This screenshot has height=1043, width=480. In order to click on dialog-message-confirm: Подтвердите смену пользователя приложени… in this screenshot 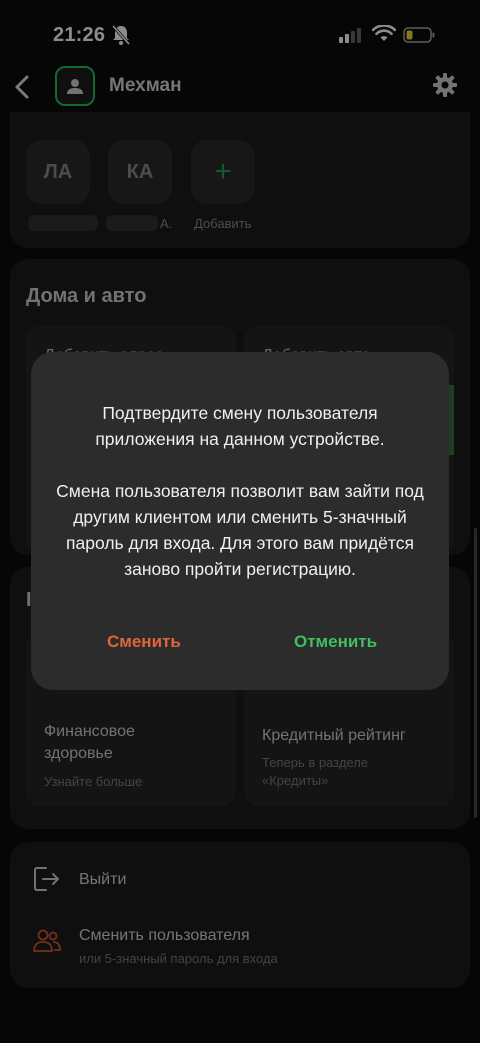, I will do `click(240, 426)`.